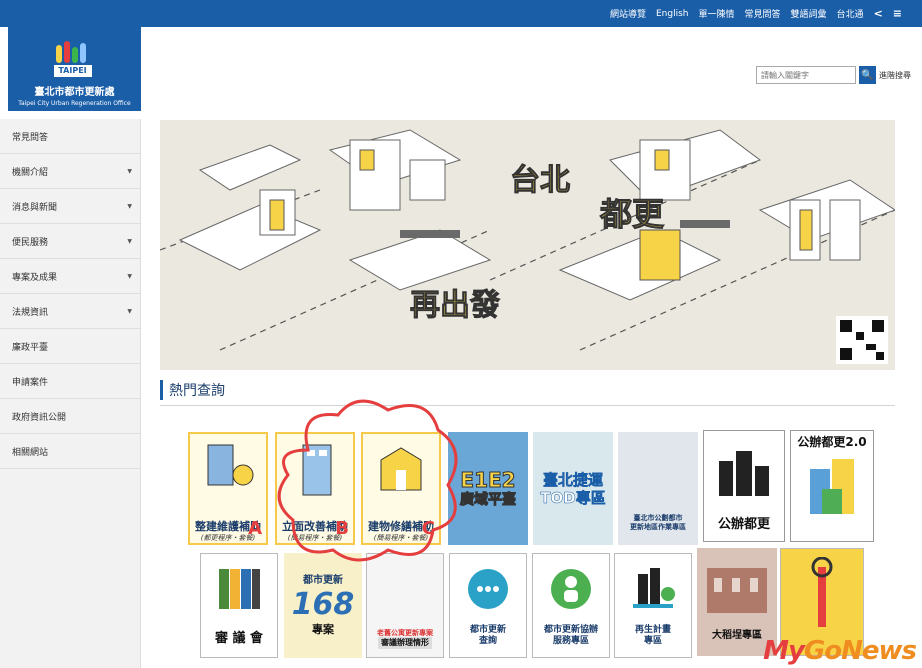 Image resolution: width=922 pixels, height=668 pixels. Describe the element at coordinates (228, 538) in the screenshot. I see `tile-sublabel: (都更程序・套餐)` at that location.